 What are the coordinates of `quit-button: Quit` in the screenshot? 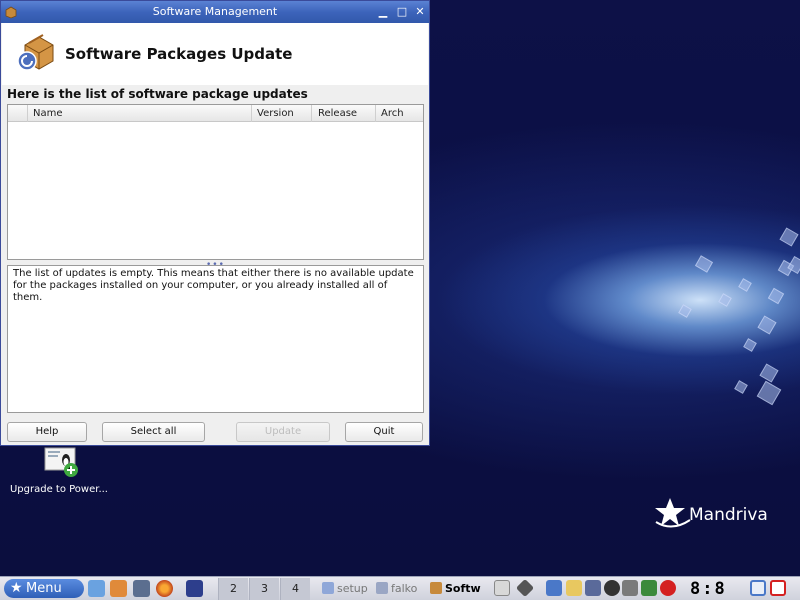 It's located at (384, 432).